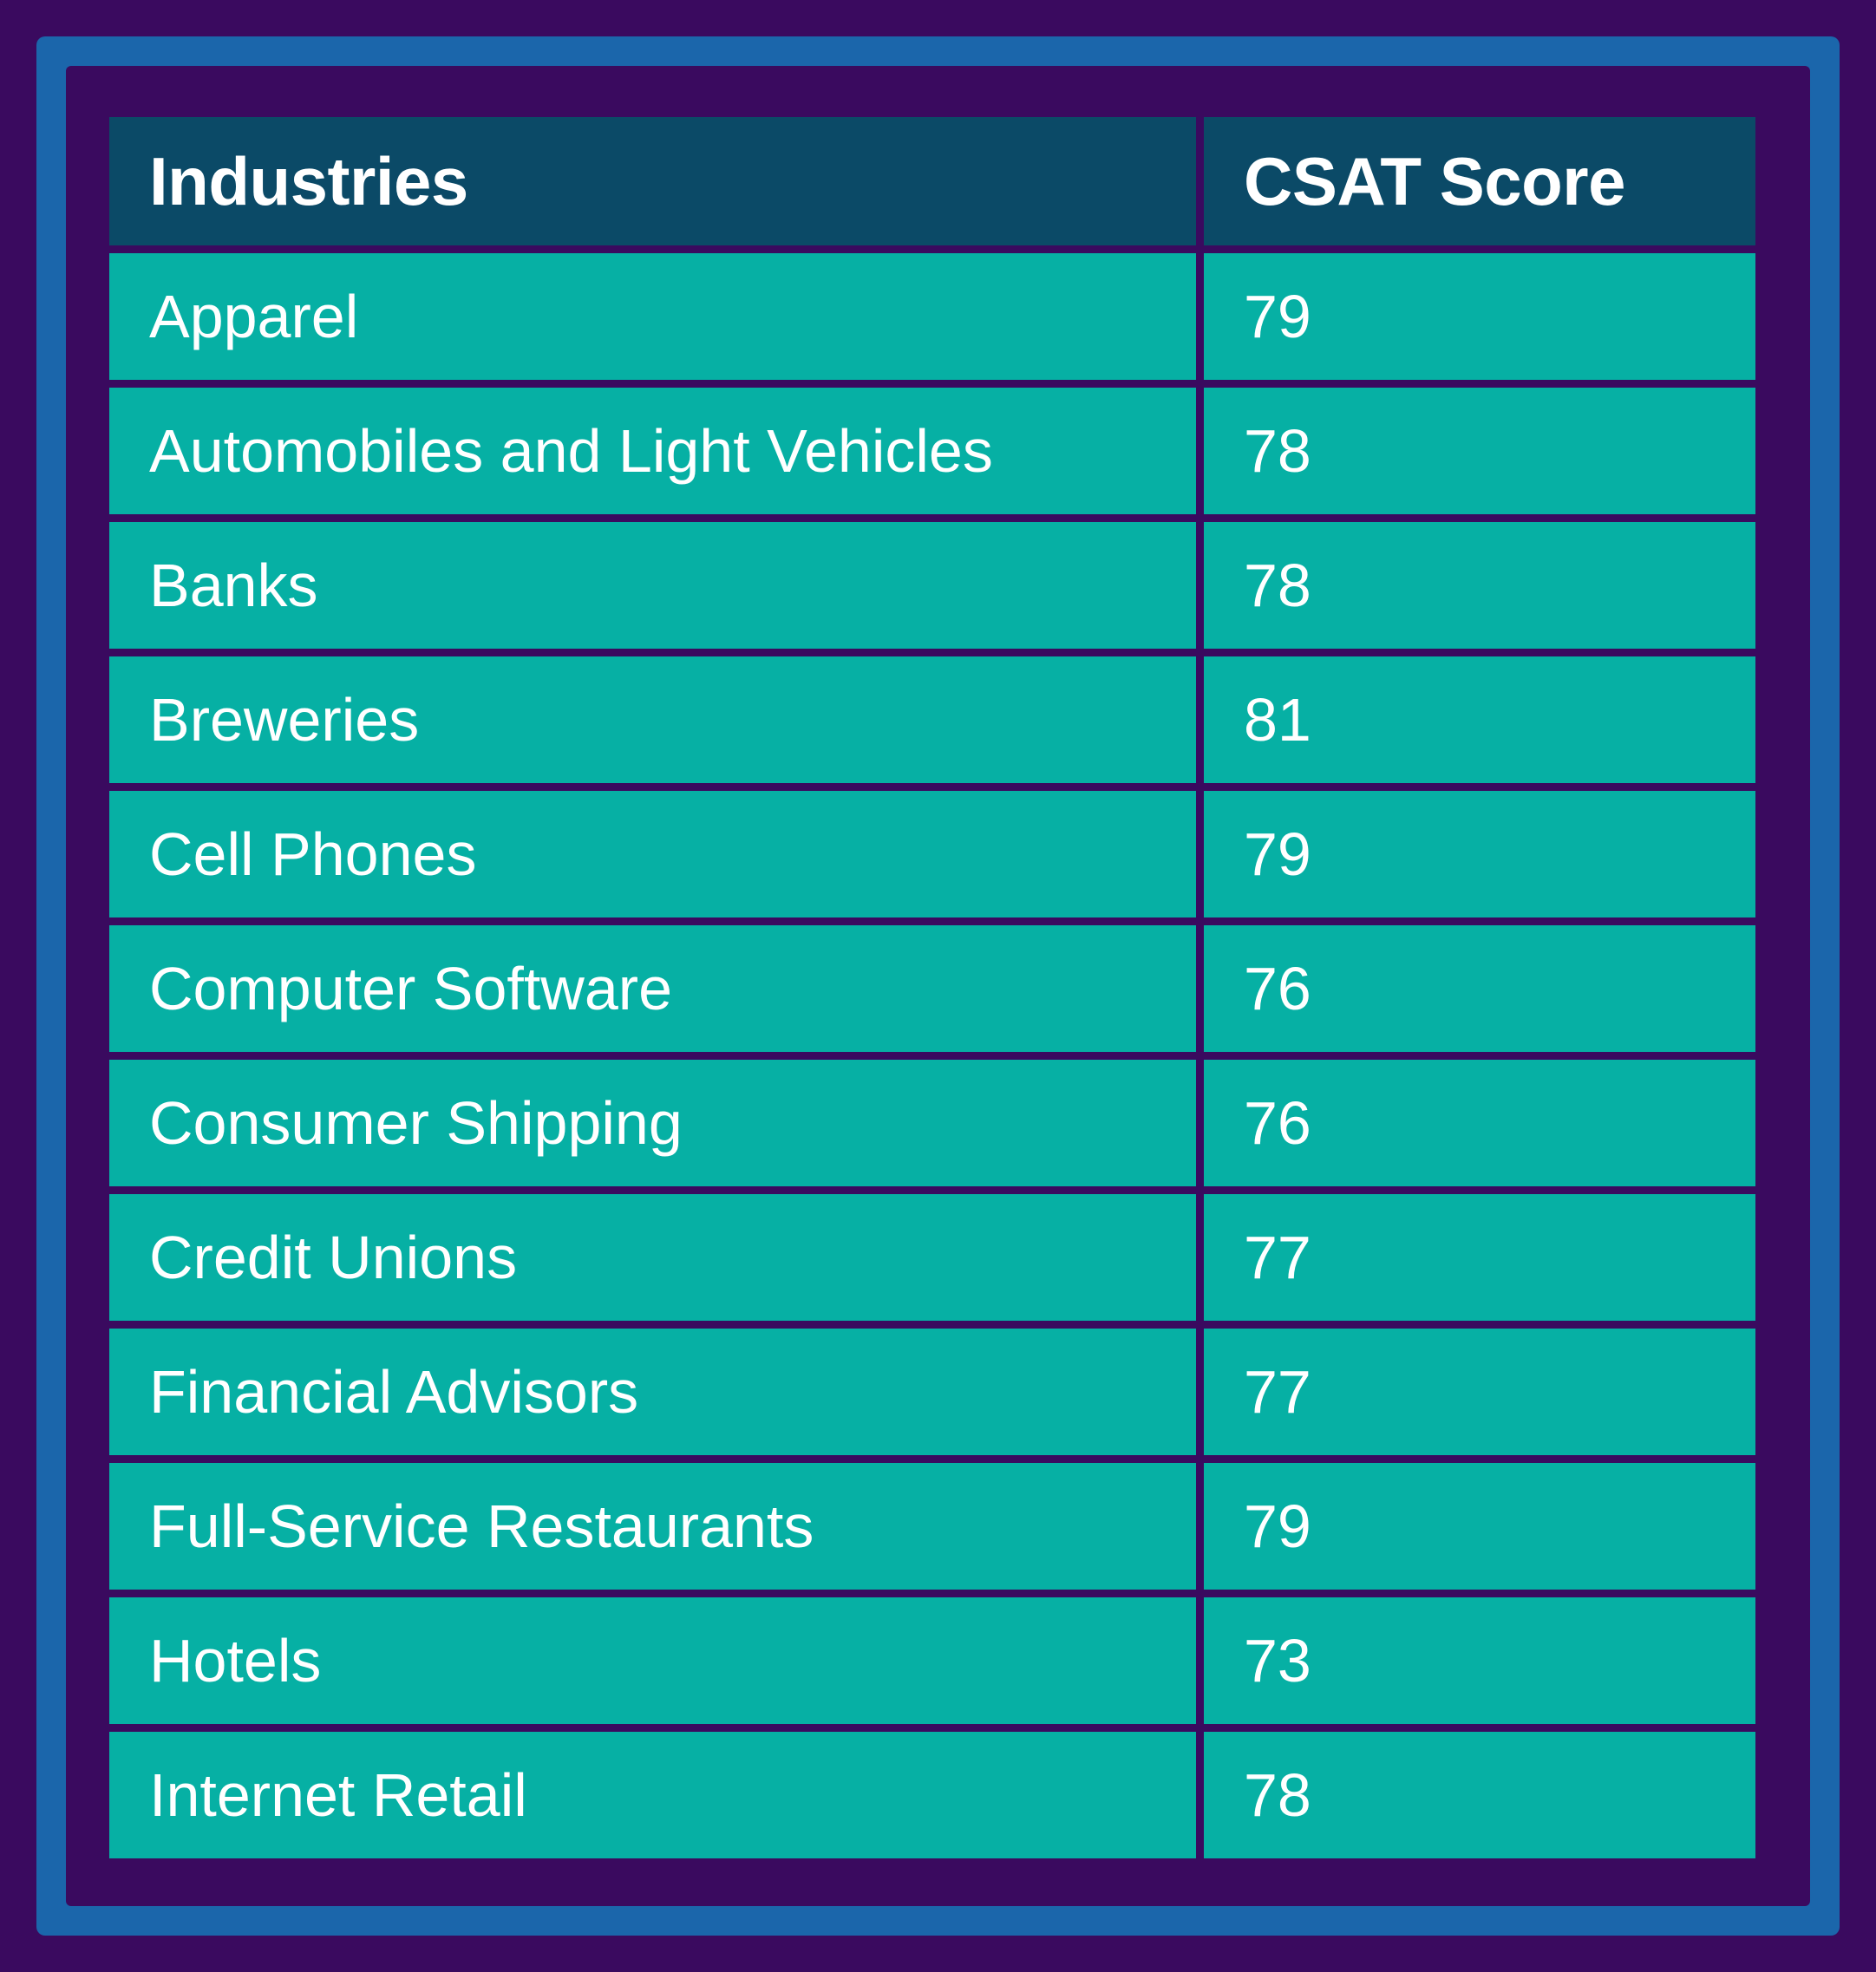  I want to click on table-row: Internet Retail 78, so click(932, 1795).